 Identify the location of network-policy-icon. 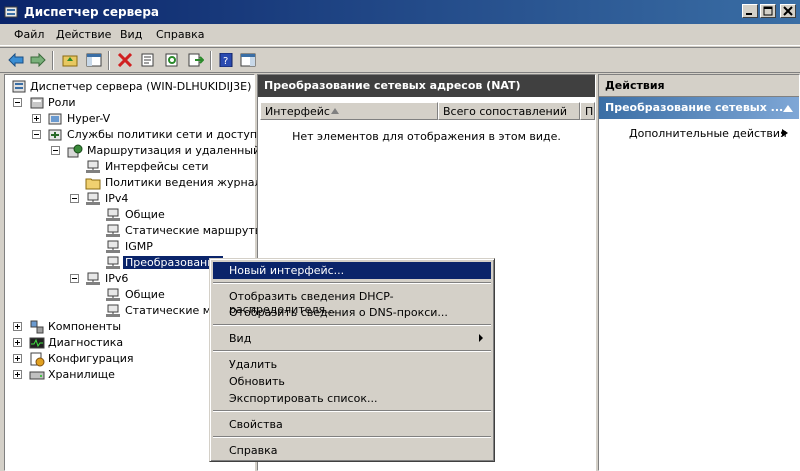
(55, 135).